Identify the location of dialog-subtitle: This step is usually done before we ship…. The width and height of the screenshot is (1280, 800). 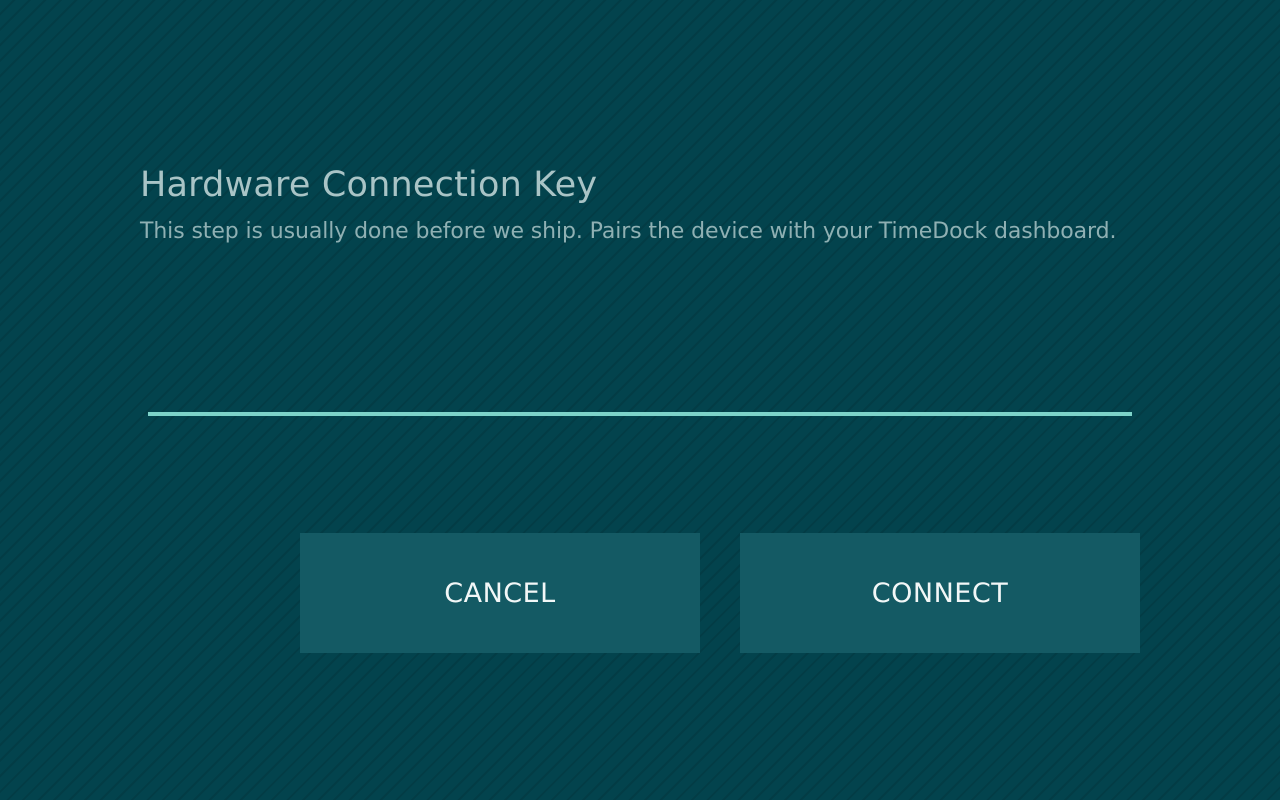
(628, 231).